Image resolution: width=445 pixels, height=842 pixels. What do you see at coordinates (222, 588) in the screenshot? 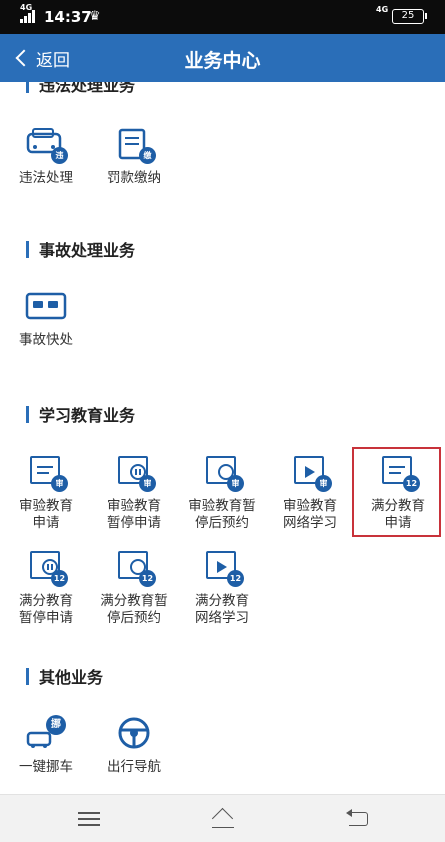
I see `item-full-score-edu-online: 12 满分教育 网络学习` at bounding box center [222, 588].